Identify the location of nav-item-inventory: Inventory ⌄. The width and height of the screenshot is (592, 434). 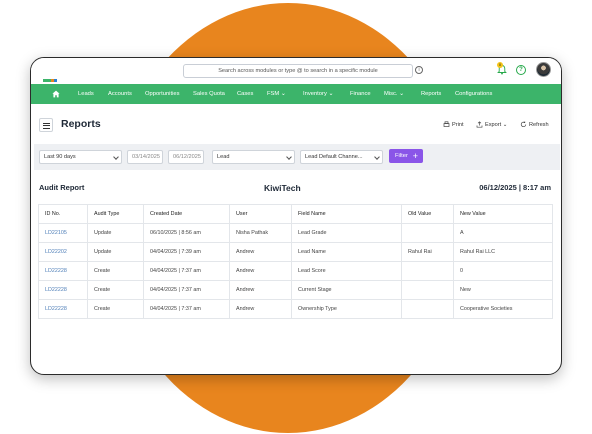
(318, 94).